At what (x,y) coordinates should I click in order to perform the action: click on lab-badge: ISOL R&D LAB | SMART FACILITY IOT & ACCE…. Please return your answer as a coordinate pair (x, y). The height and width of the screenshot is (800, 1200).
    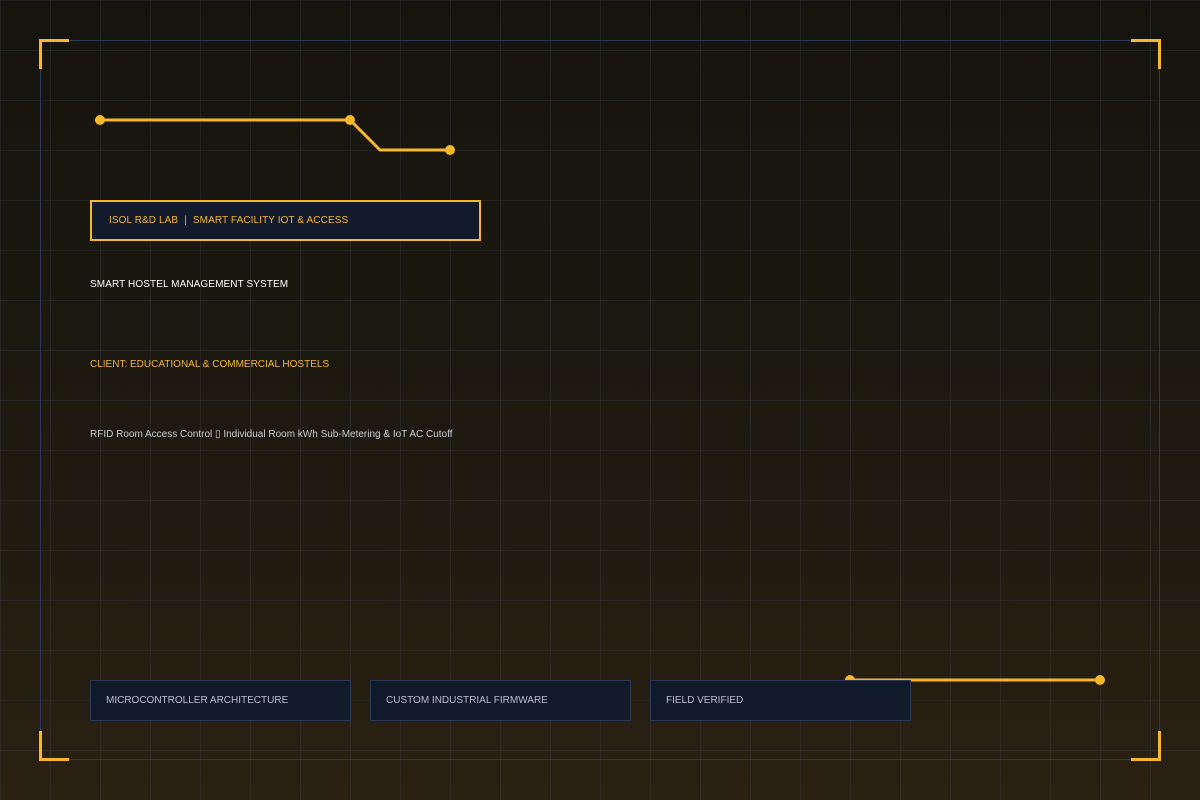
    Looking at the image, I should click on (285, 220).